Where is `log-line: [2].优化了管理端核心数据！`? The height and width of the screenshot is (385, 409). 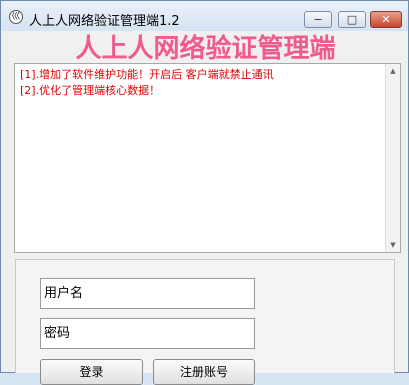
log-line: [2].优化了管理端核心数据！ is located at coordinates (90, 90).